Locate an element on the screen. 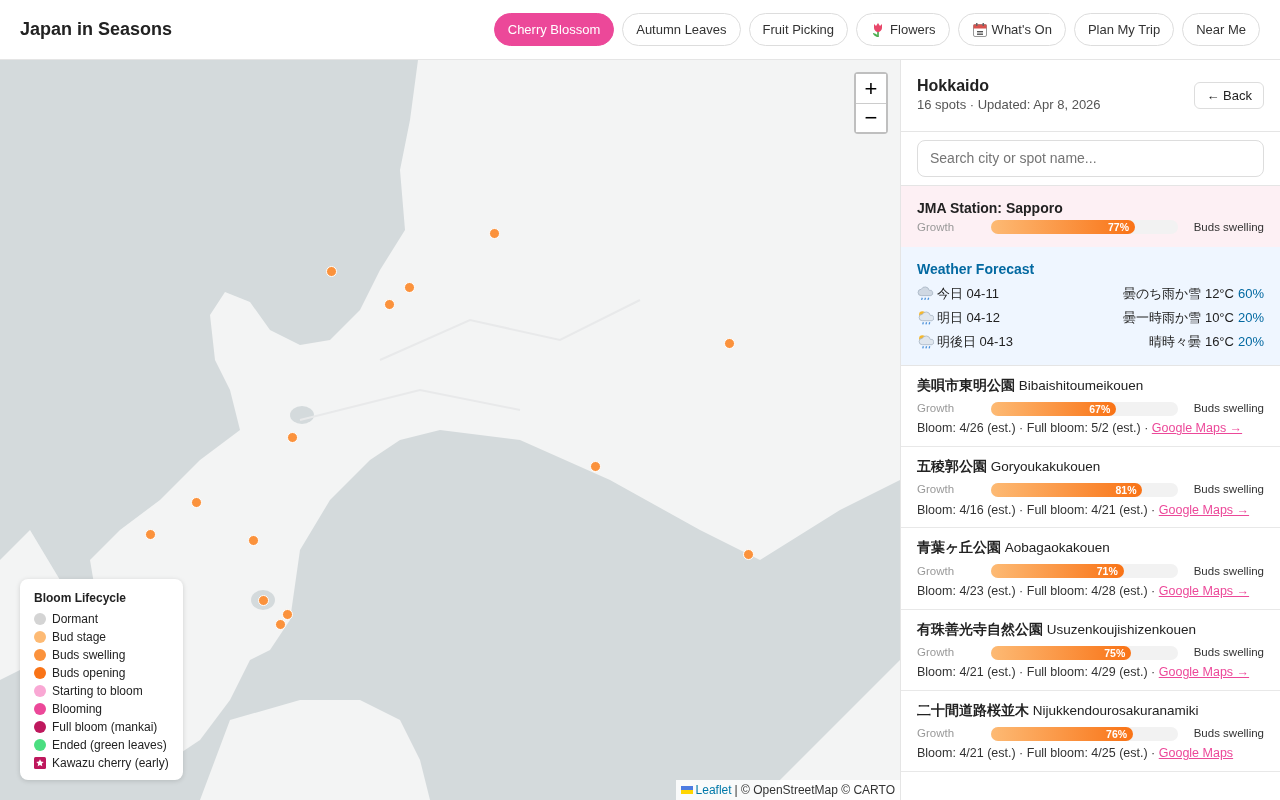 Image resolution: width=1280 pixels, height=800 pixels. legend-label: Dormant is located at coordinates (75, 619).